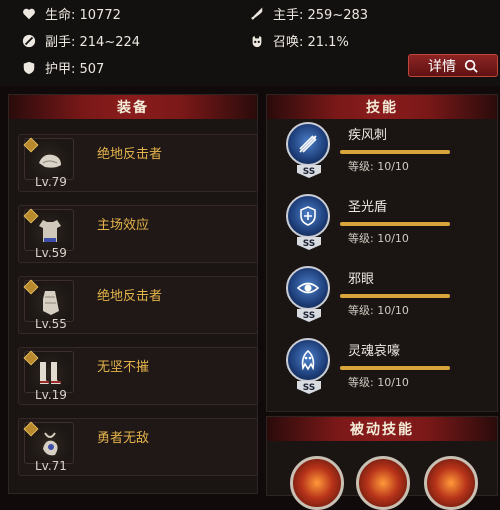  Describe the element at coordinates (381, 230) in the screenshot. I see `skill-row-2: SS 圣光盾 等级: 10/10` at that location.